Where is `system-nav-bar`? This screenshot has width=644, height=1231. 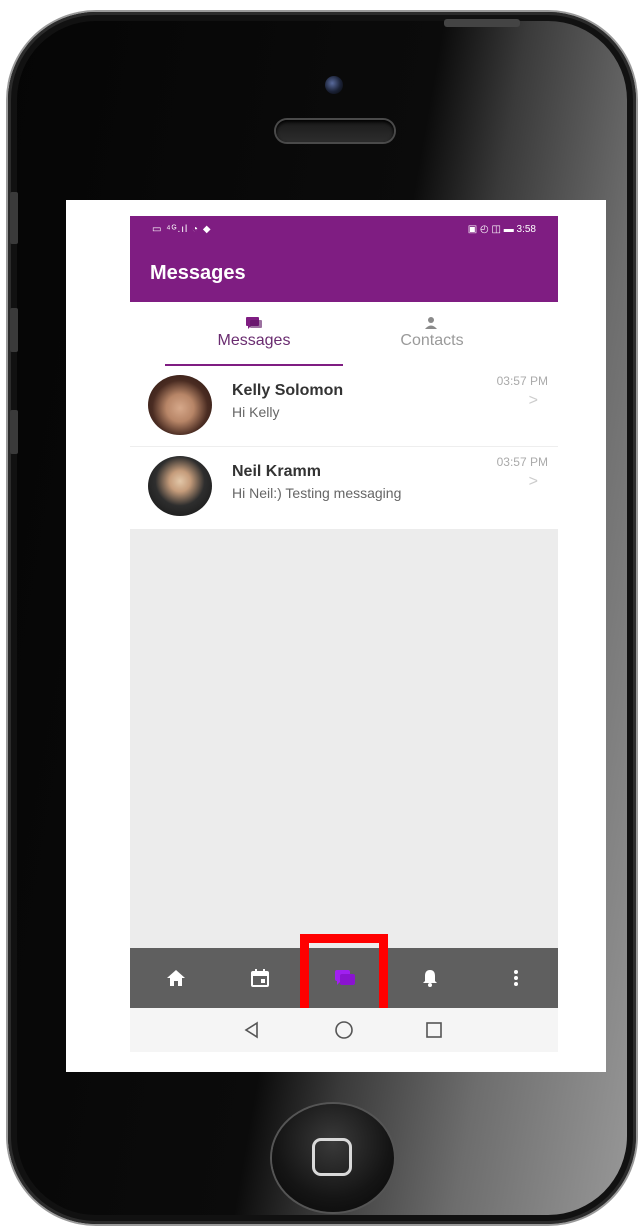 system-nav-bar is located at coordinates (344, 1030).